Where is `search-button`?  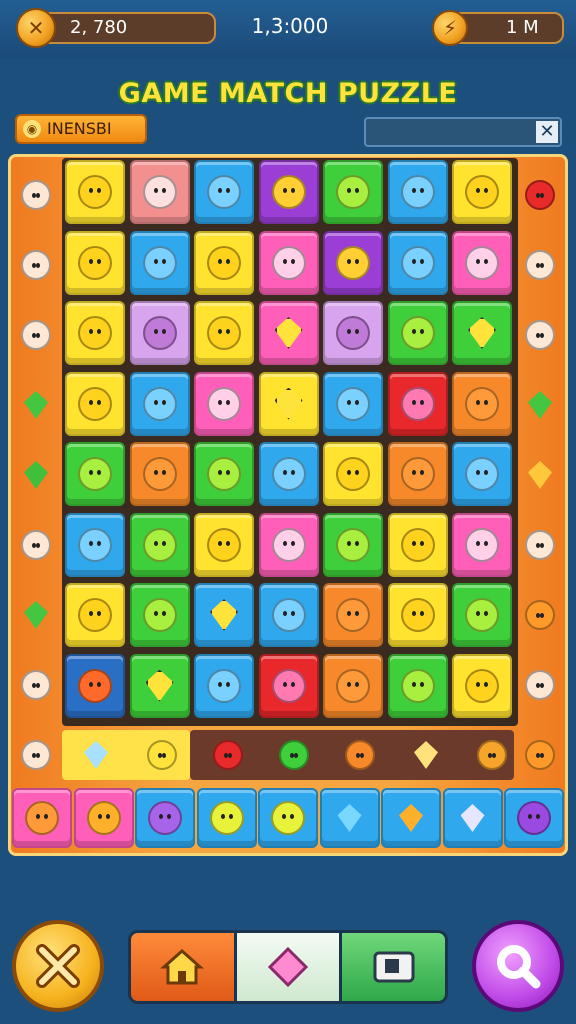 search-button is located at coordinates (518, 966).